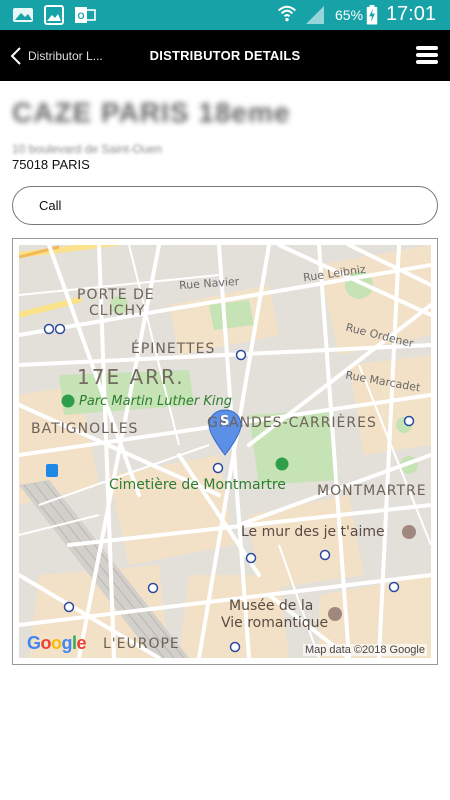 The height and width of the screenshot is (800, 450). I want to click on map-label-grandes-carrieres: GRANDES-CARRIÈRES, so click(292, 423).